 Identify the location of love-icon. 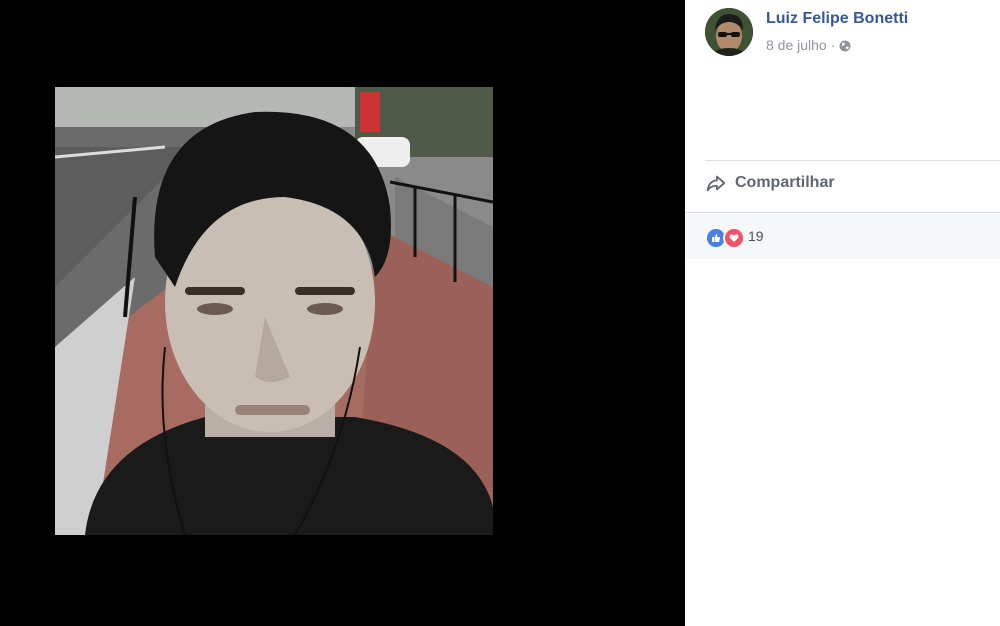
(734, 238).